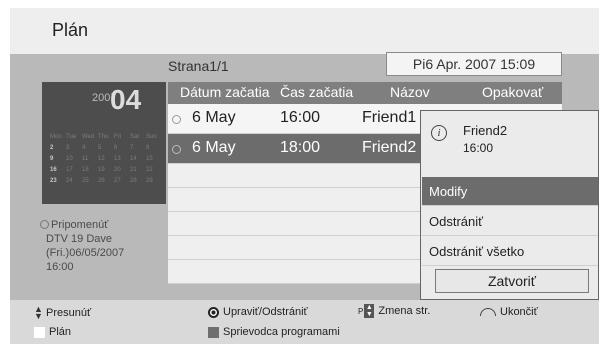 This screenshot has height=352, width=609. What do you see at coordinates (117, 170) in the screenshot?
I see `calendar-day: 20` at bounding box center [117, 170].